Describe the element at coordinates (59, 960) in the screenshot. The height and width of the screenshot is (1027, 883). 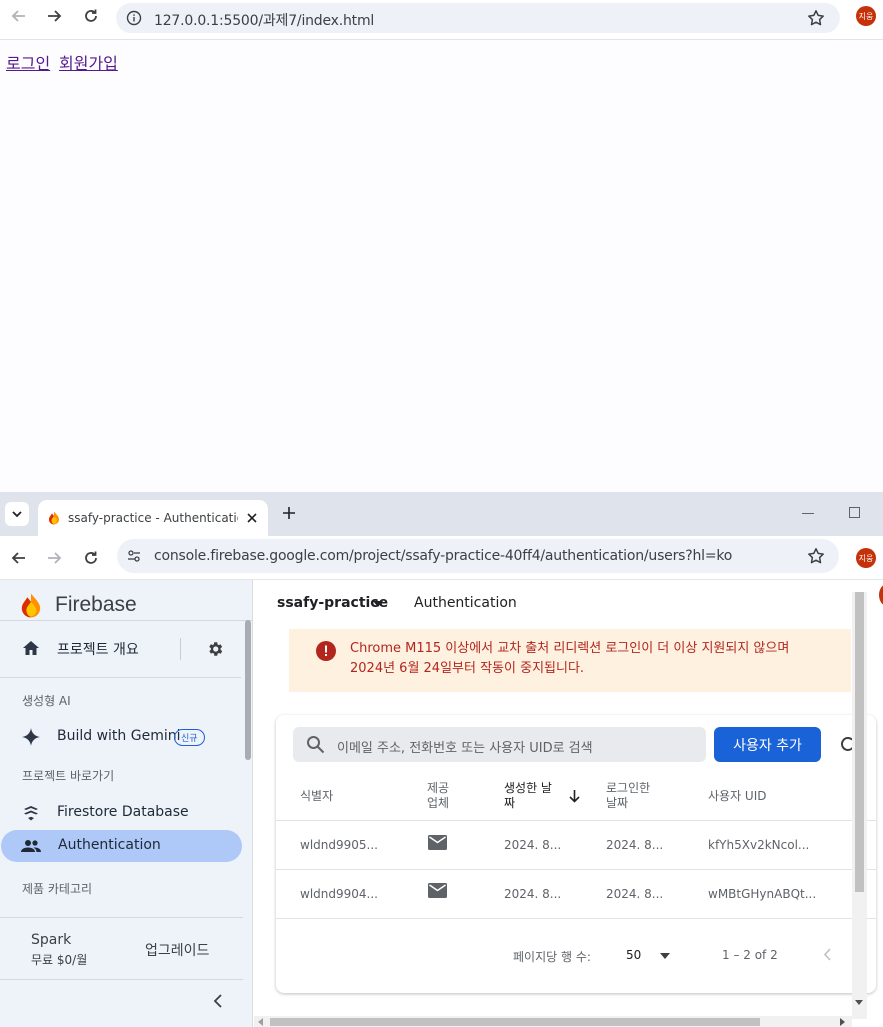
I see `plan-price: 무료 $0/월` at that location.